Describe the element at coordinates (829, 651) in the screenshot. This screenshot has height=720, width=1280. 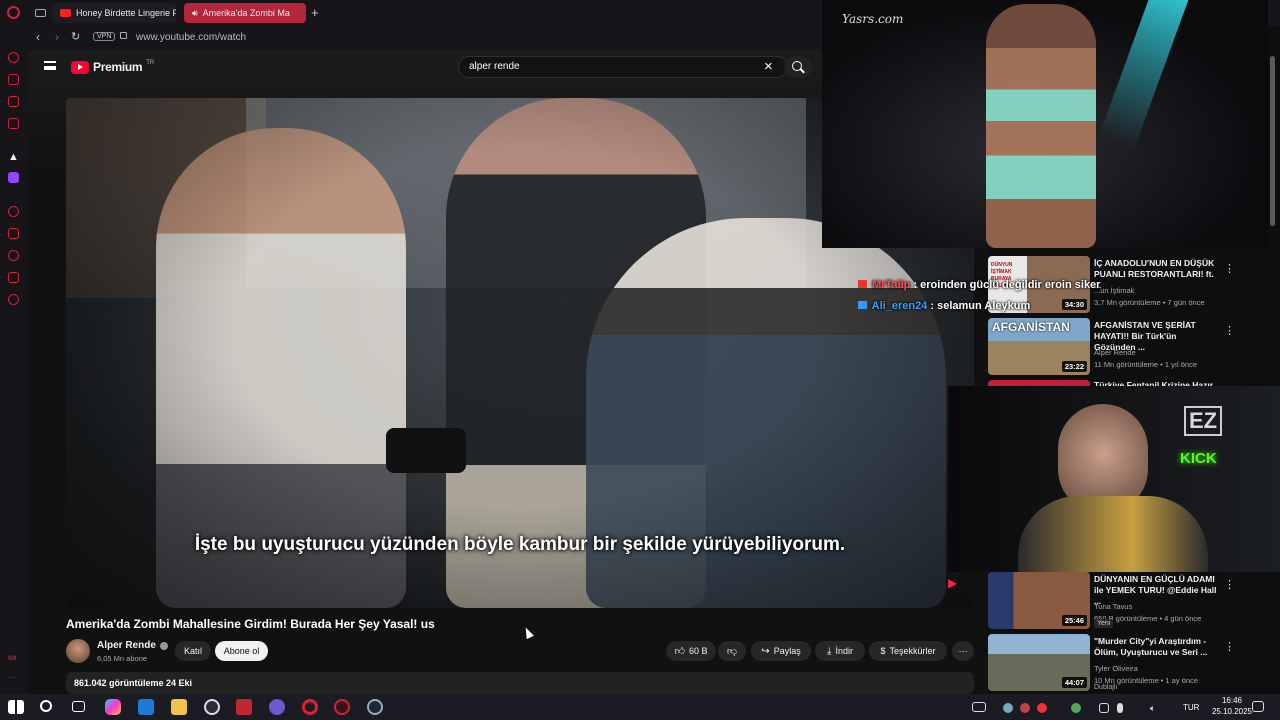
I see `download-icon: ⤓` at that location.